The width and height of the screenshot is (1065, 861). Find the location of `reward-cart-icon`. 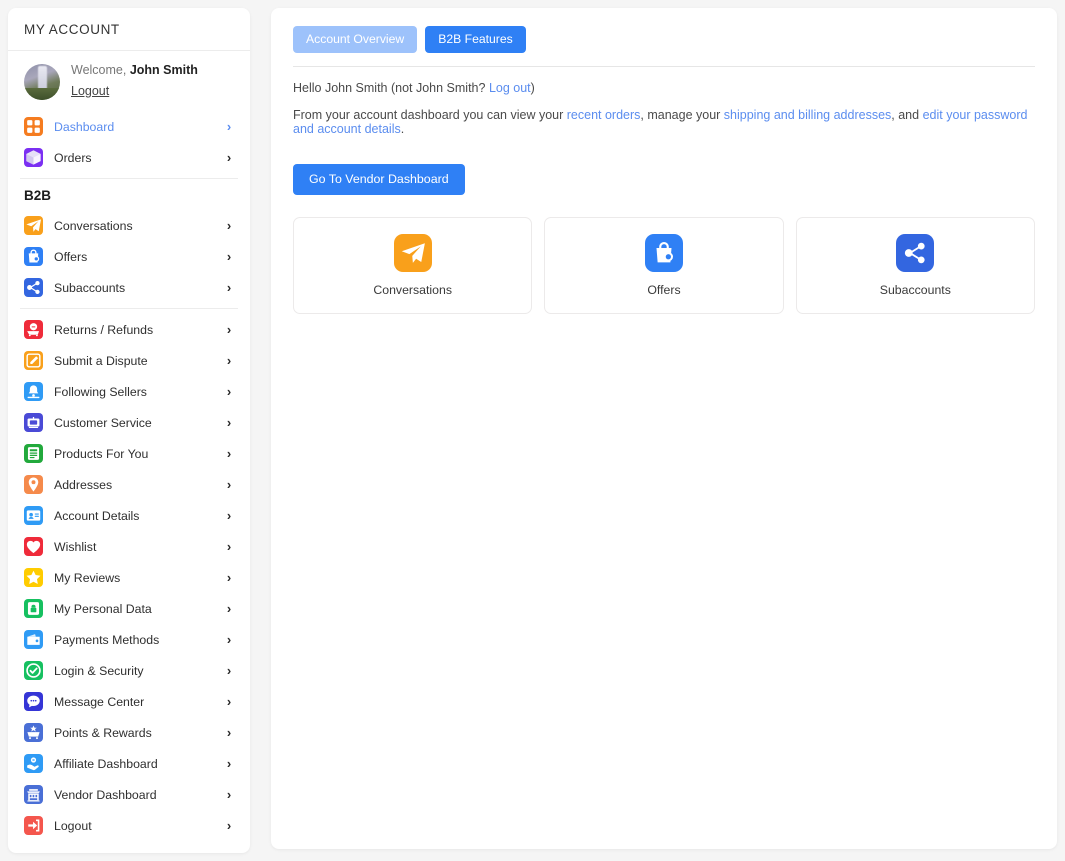

reward-cart-icon is located at coordinates (33, 733).